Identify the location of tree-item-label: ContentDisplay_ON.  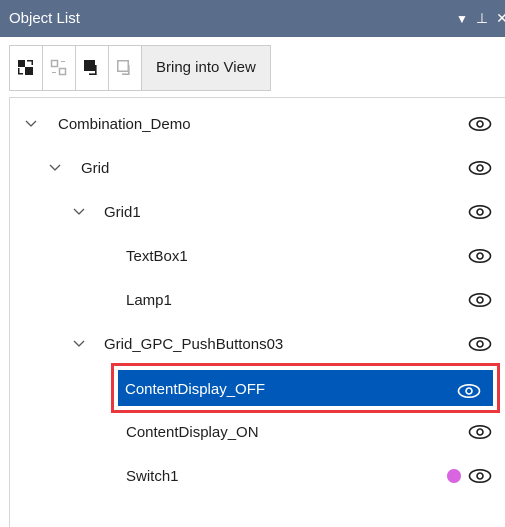
(192, 432).